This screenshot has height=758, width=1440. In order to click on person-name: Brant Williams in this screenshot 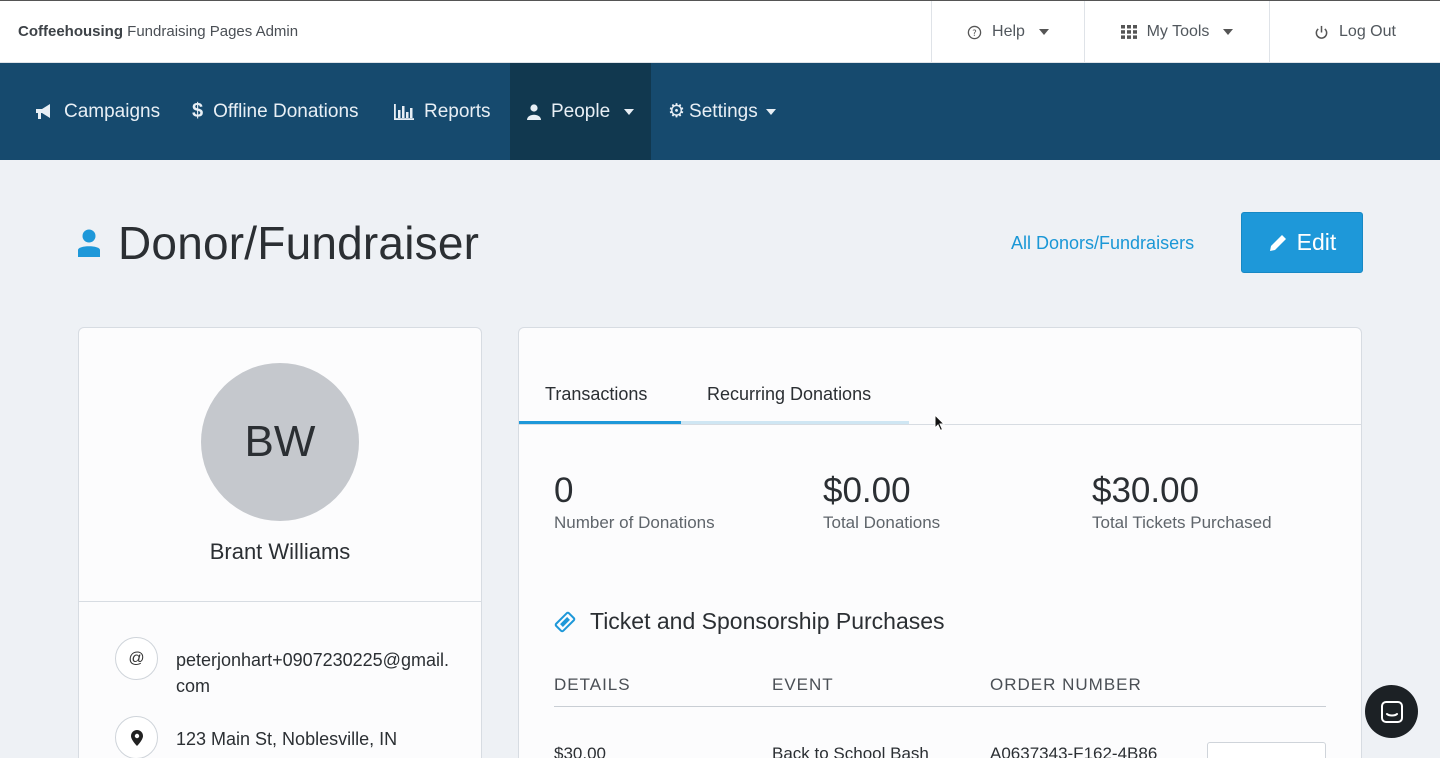, I will do `click(280, 551)`.